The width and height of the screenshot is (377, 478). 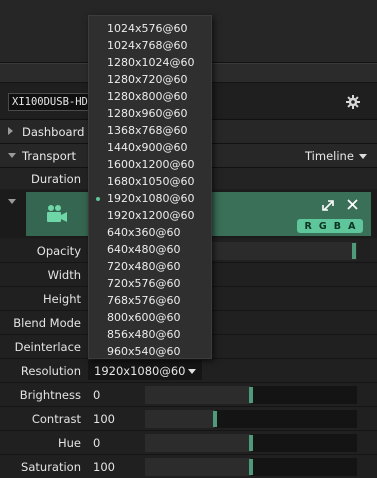 What do you see at coordinates (150, 130) in the screenshot?
I see `resolution-option: 1368x768@60` at bounding box center [150, 130].